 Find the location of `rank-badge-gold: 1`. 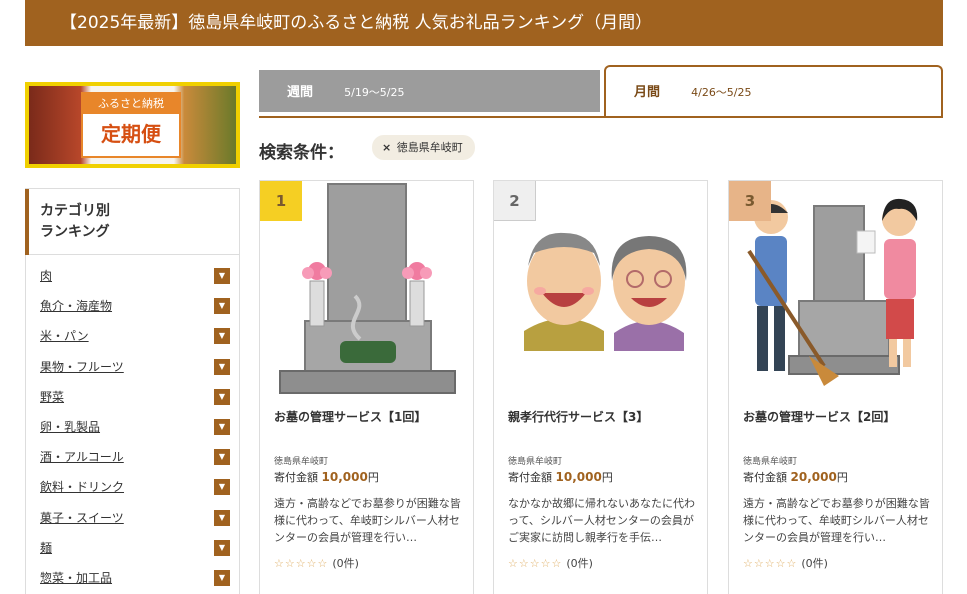

rank-badge-gold: 1 is located at coordinates (281, 201).